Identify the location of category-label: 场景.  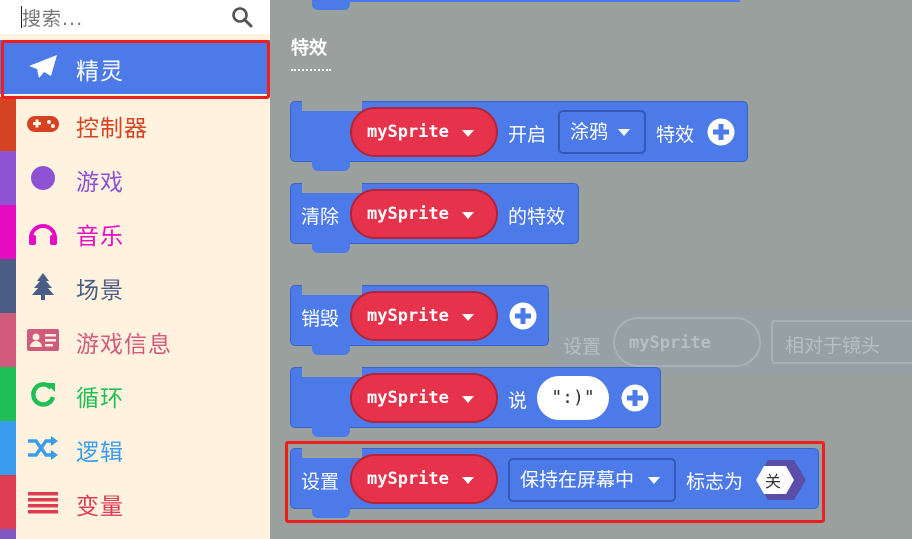
(100, 291).